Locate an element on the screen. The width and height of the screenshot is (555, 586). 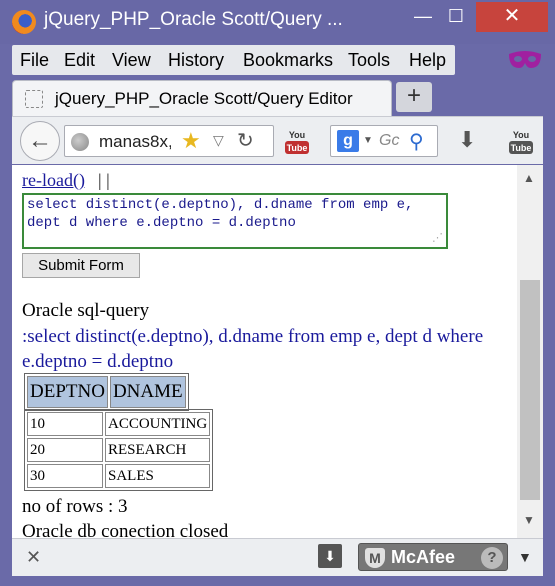
tab-title: jQuery_PHP_Oracle Scott/Query Editor is located at coordinates (204, 98).